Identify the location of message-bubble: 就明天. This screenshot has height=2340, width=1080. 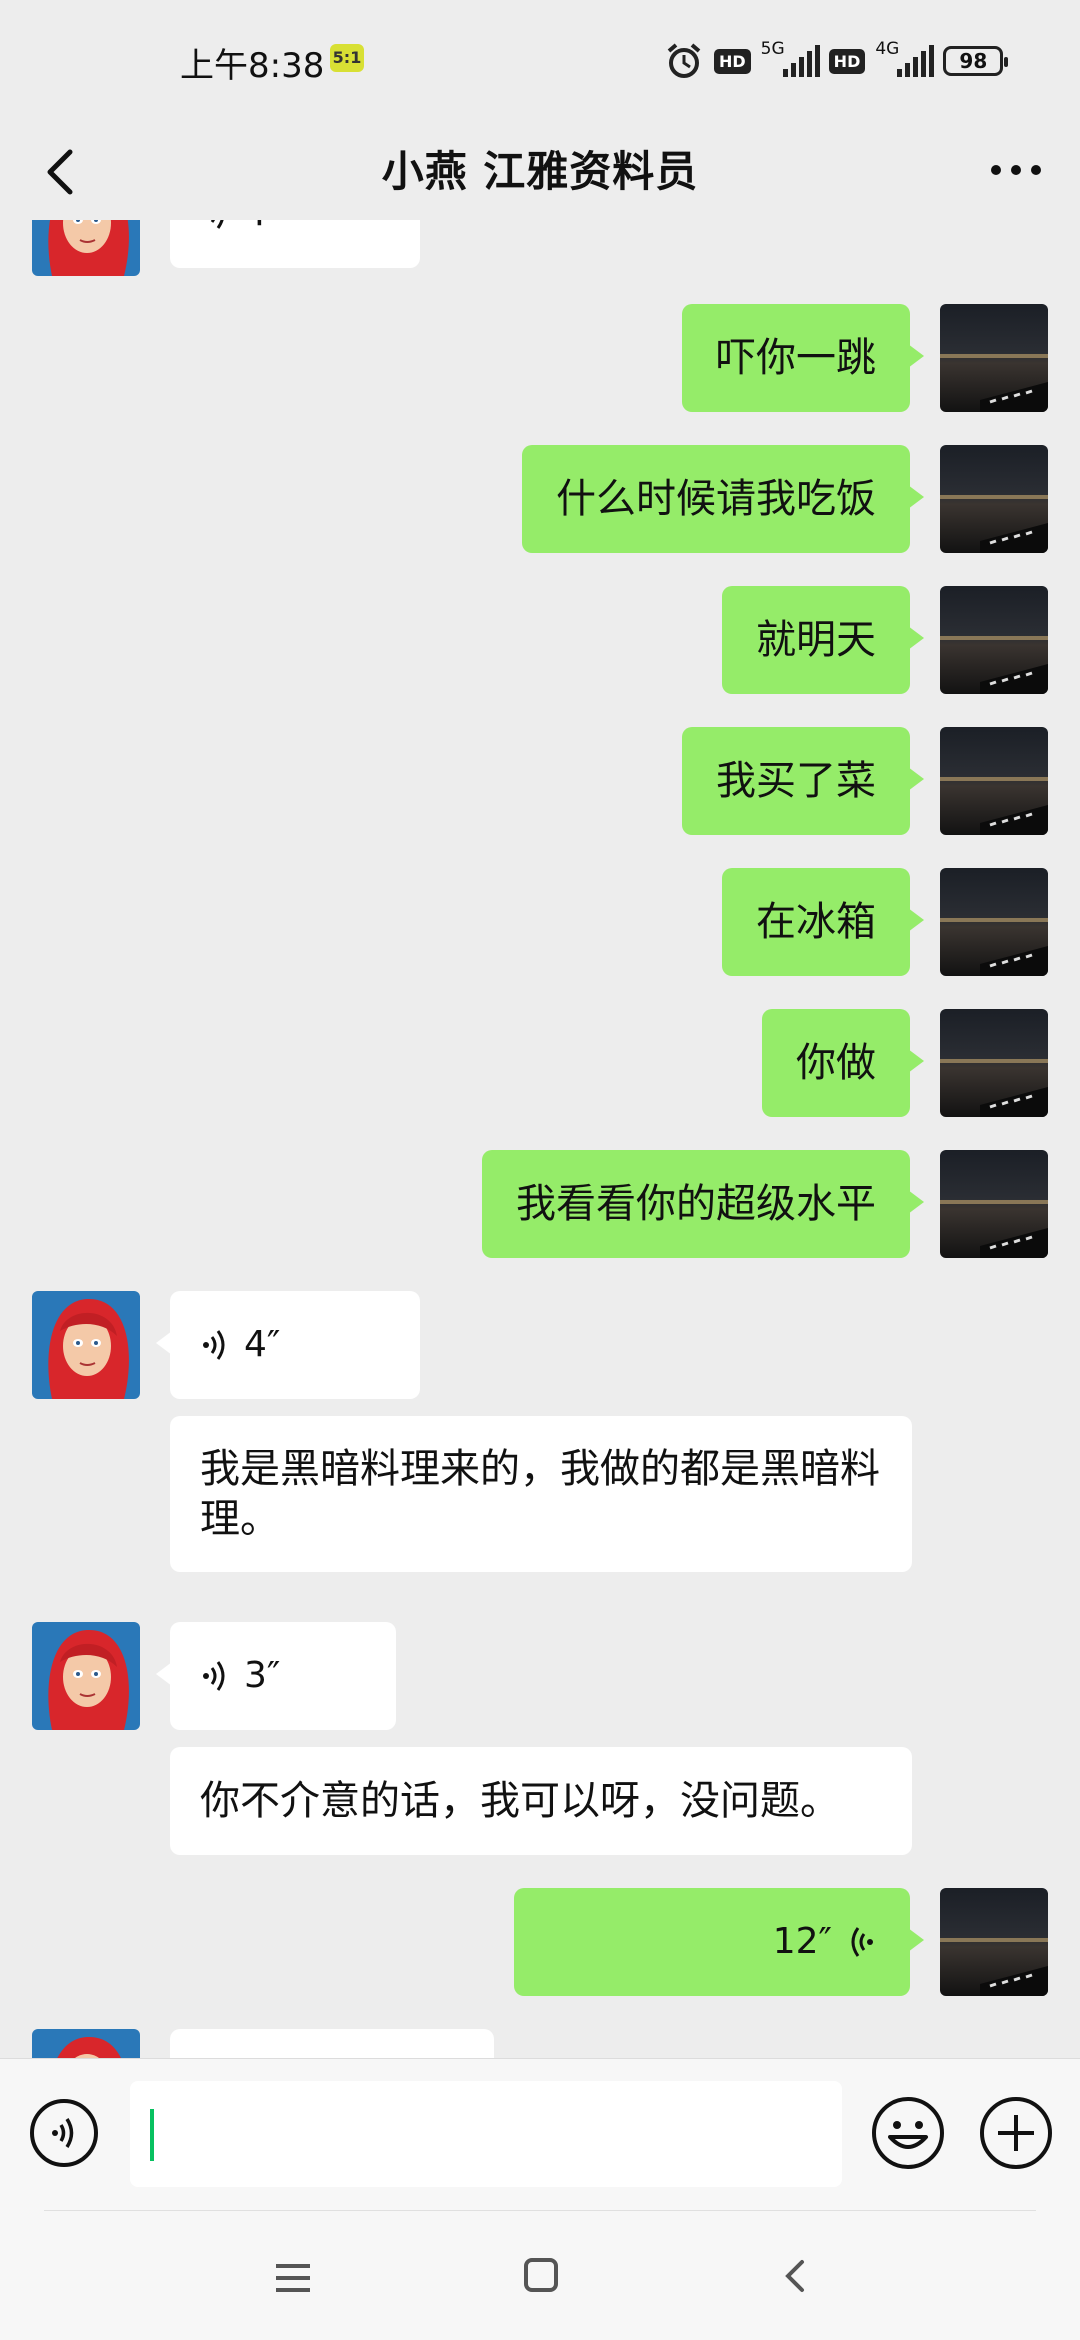
(823, 640).